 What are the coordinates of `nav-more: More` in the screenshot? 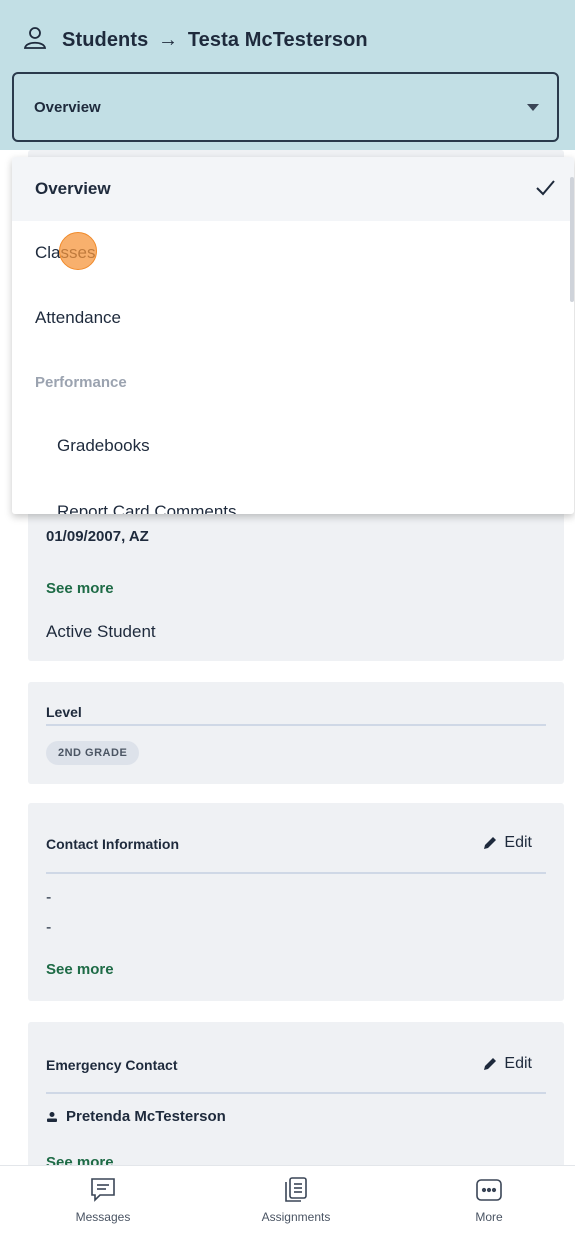 It's located at (489, 1200).